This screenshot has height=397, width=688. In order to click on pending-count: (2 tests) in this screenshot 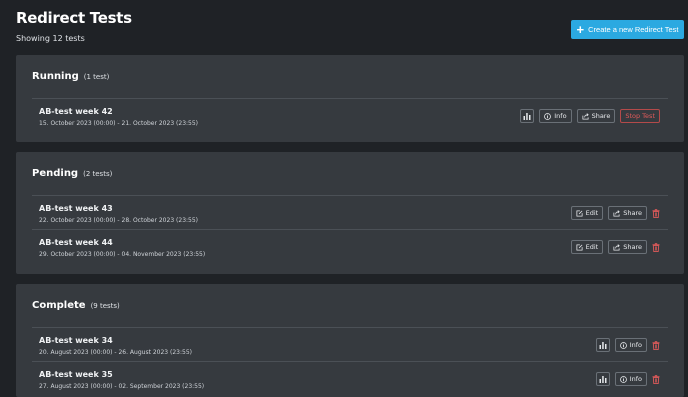, I will do `click(98, 173)`.